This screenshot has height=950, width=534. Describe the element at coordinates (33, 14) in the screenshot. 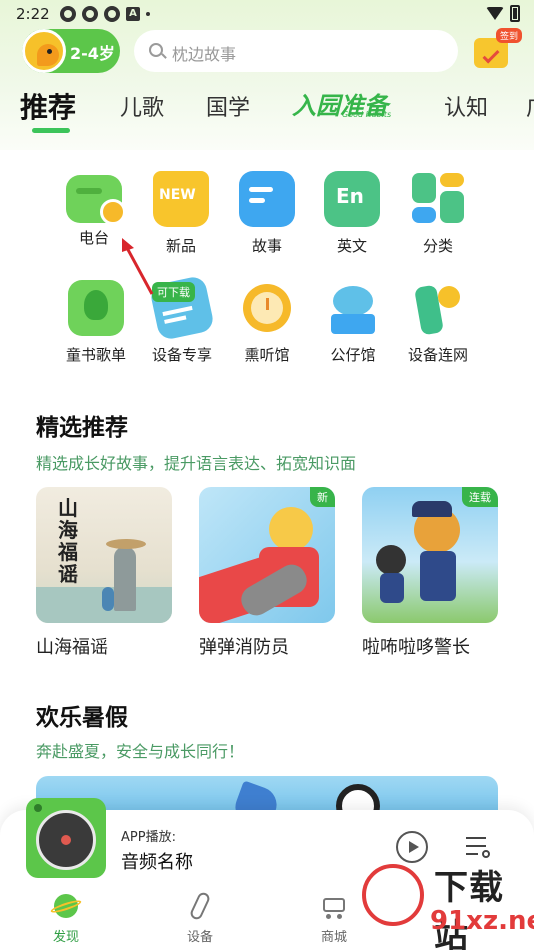

I see `status-time: 2:22` at that location.